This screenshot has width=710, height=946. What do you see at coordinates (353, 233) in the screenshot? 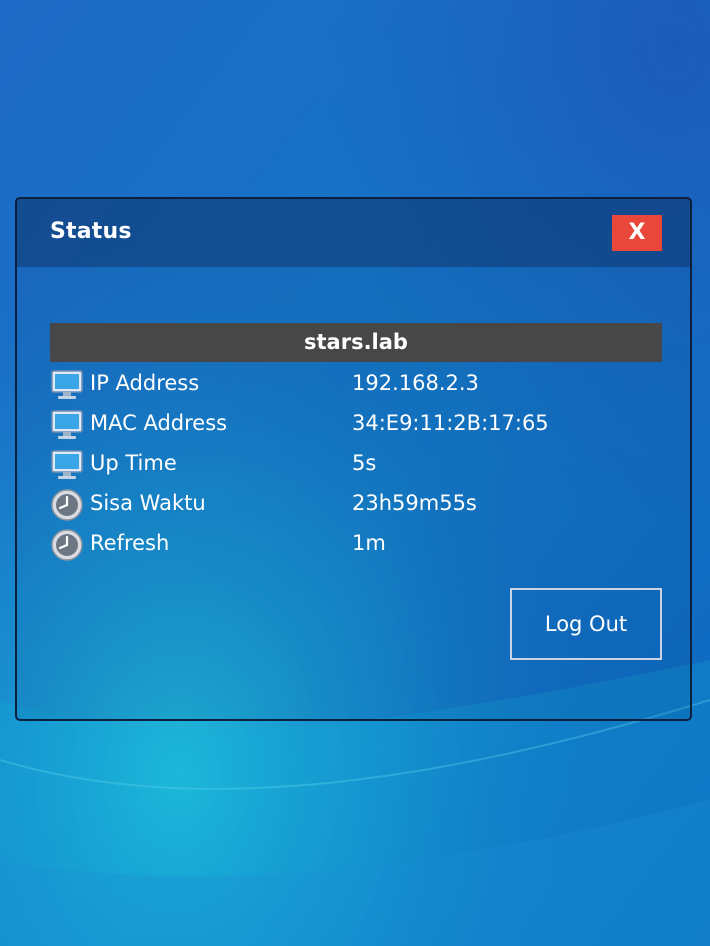
I see `dialog-title-bar: Status X` at bounding box center [353, 233].